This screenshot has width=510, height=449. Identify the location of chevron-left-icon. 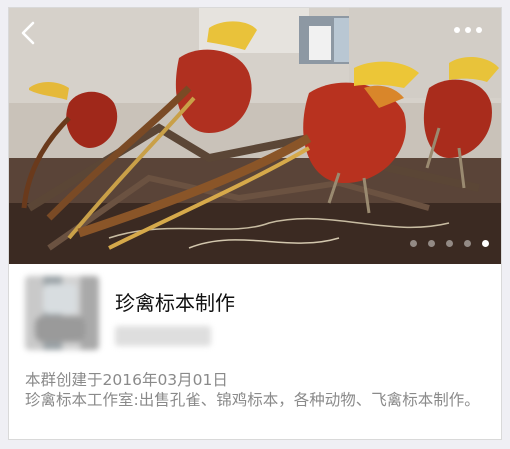
(28, 33).